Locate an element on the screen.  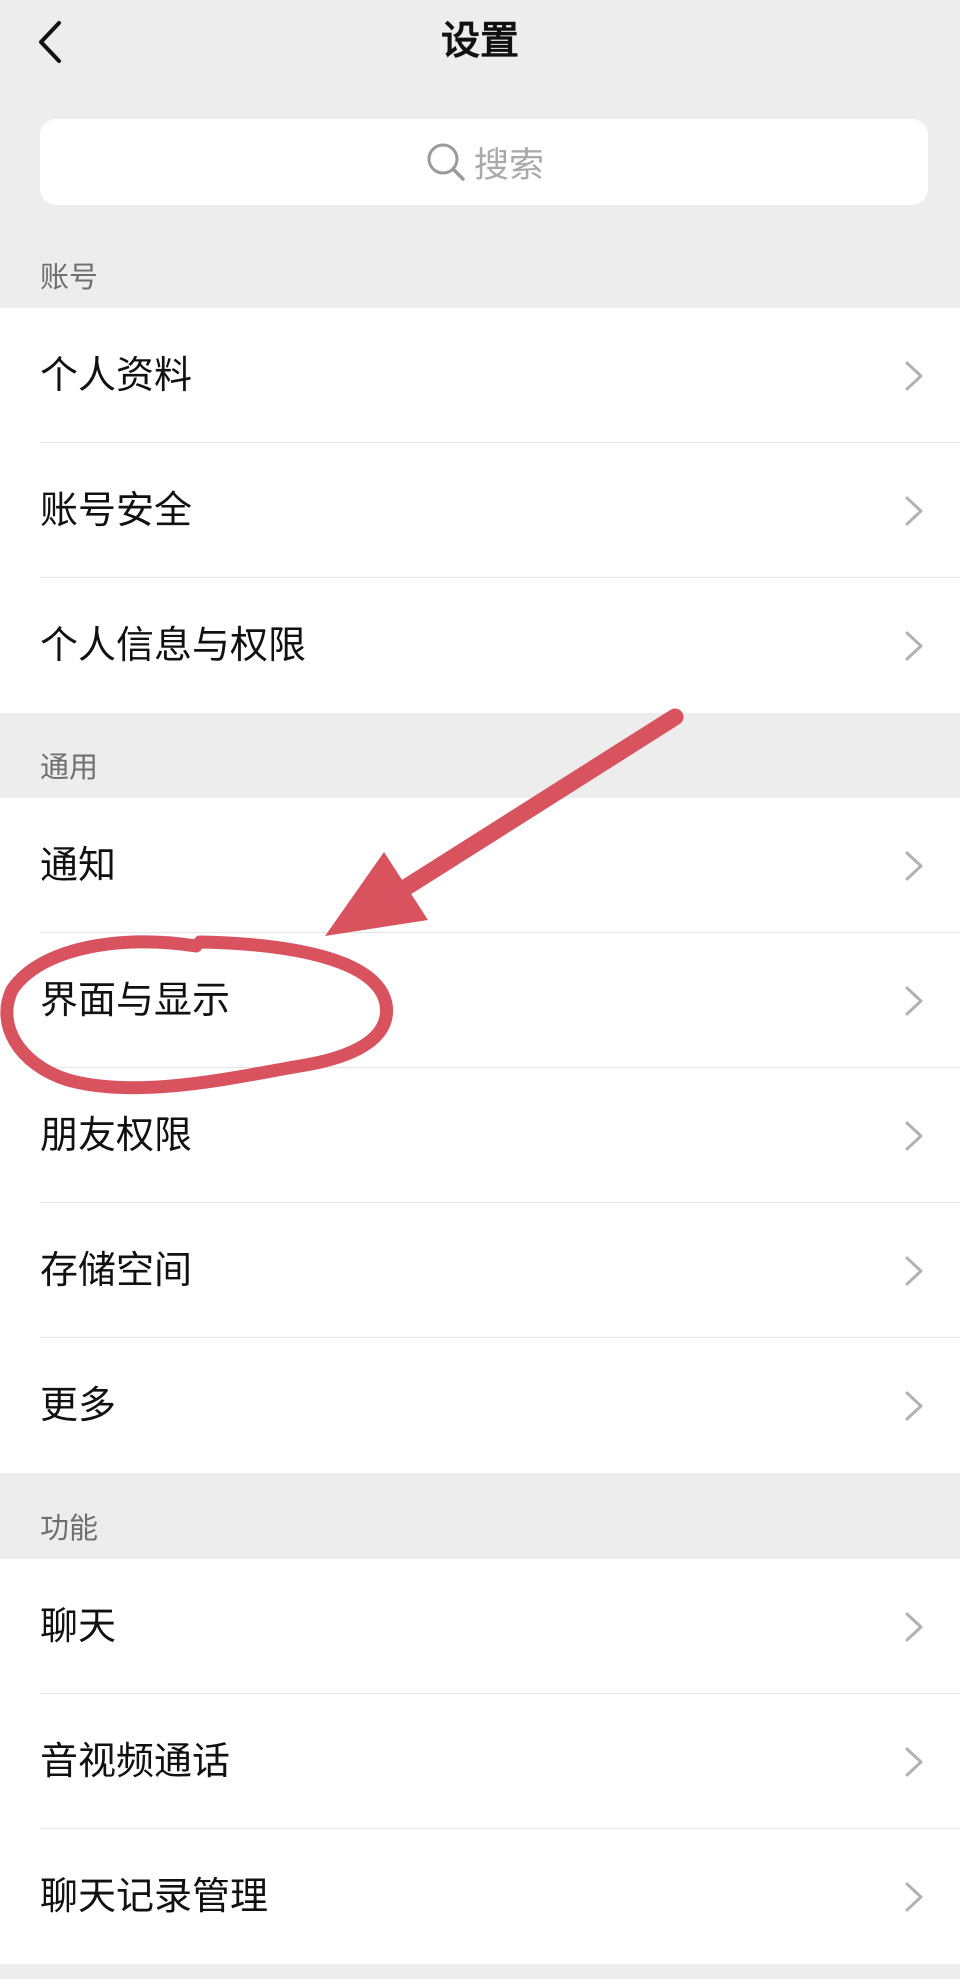
row-label: 账号安全 is located at coordinates (116, 510).